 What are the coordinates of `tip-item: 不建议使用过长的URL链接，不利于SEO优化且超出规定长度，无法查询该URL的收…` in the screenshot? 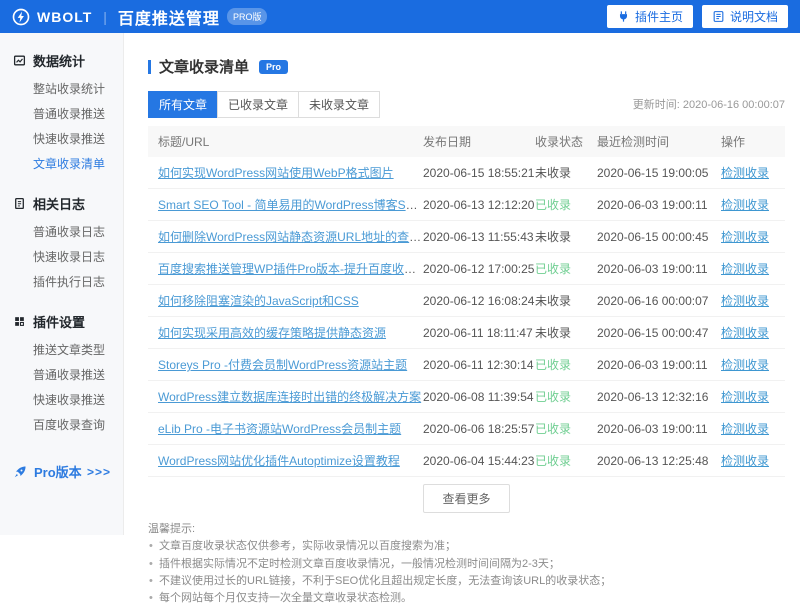 It's located at (466, 581).